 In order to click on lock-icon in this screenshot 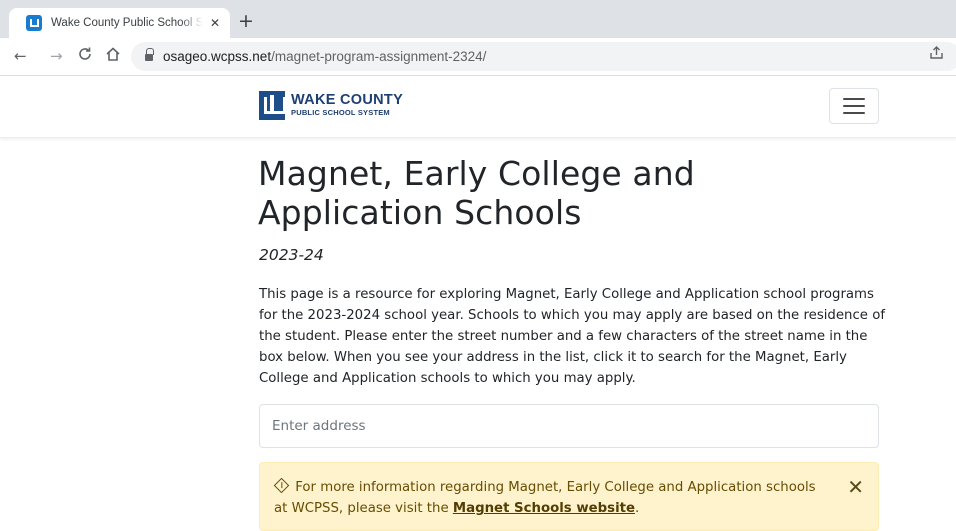, I will do `click(149, 54)`.